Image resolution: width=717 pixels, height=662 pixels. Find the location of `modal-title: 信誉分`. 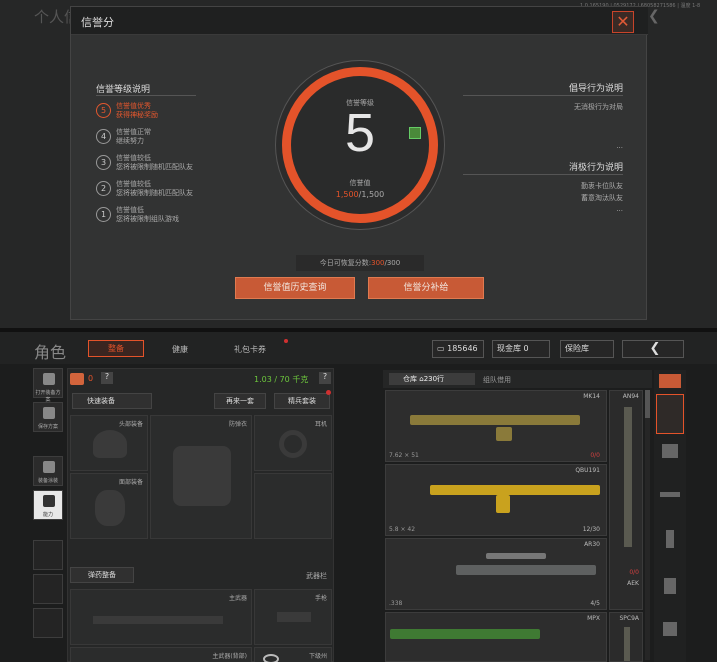

modal-title: 信誉分 is located at coordinates (97, 22).